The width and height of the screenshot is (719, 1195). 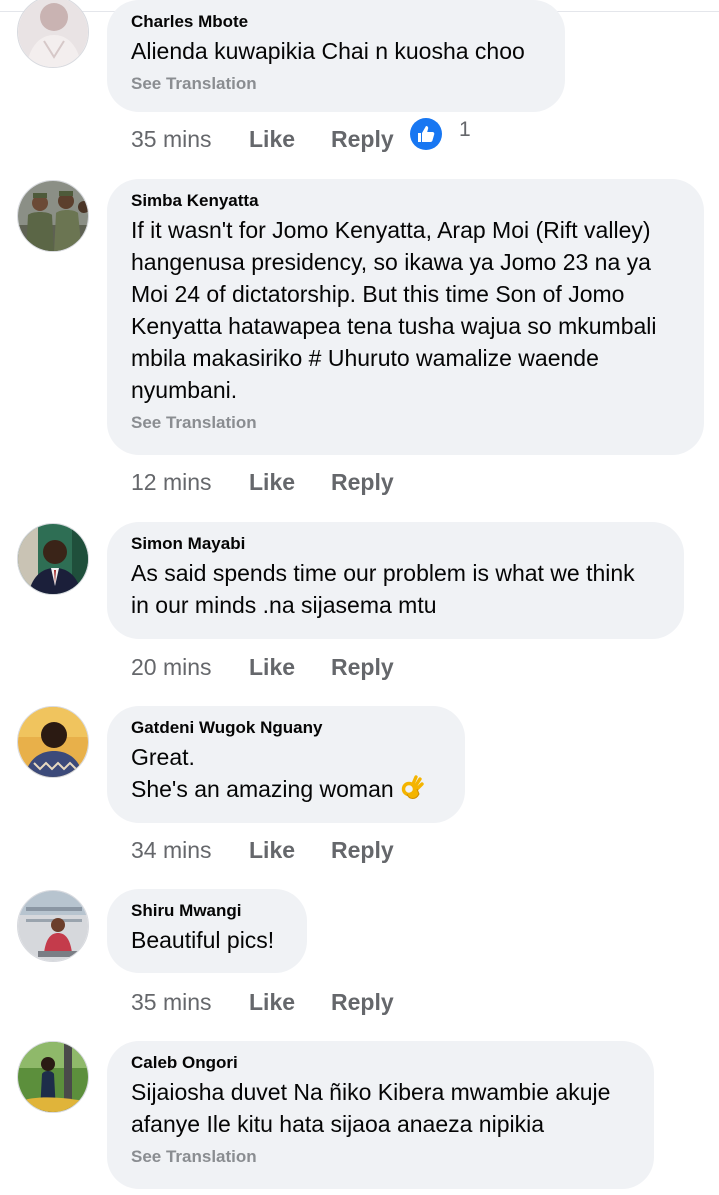 I want to click on reaction-summary: 1, so click(x=440, y=134).